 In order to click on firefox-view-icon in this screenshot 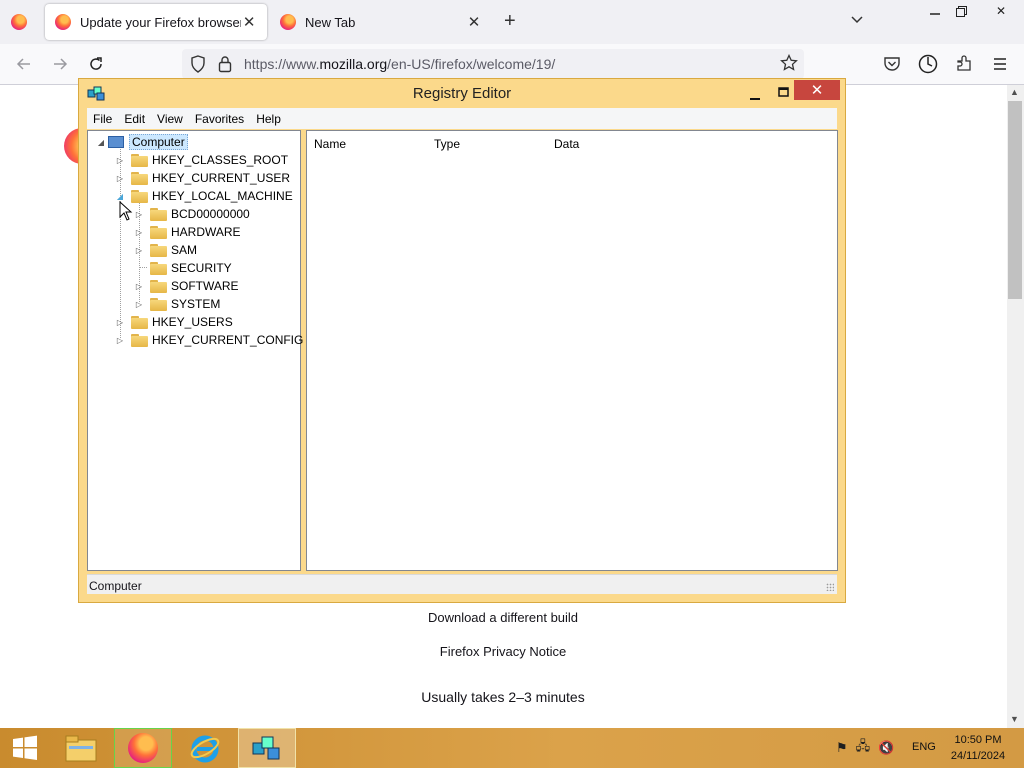, I will do `click(19, 22)`.